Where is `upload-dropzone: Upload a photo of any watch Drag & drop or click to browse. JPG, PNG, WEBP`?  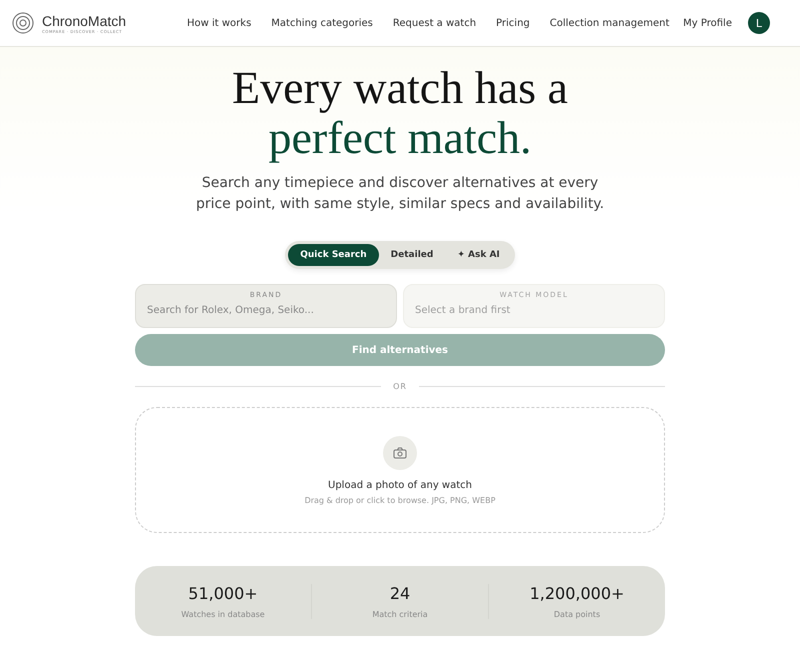 upload-dropzone: Upload a photo of any watch Drag & drop or click to browse. JPG, PNG, WEBP is located at coordinates (400, 470).